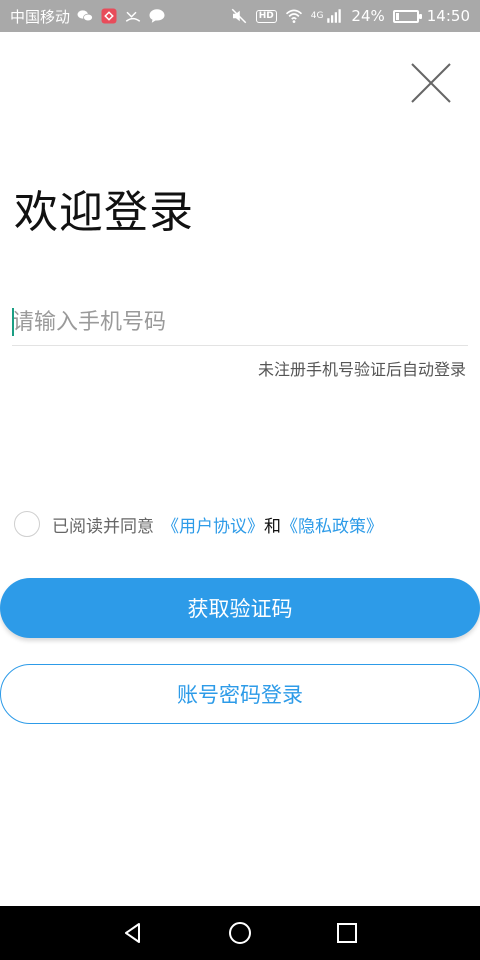 The height and width of the screenshot is (960, 480). I want to click on user-agreement-link: 《用户协议》, so click(213, 524).